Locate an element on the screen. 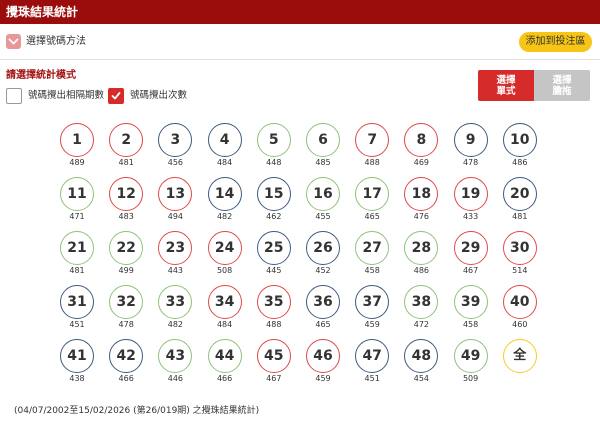 The height and width of the screenshot is (423, 600). ball-38: 38 472 is located at coordinates (421, 310).